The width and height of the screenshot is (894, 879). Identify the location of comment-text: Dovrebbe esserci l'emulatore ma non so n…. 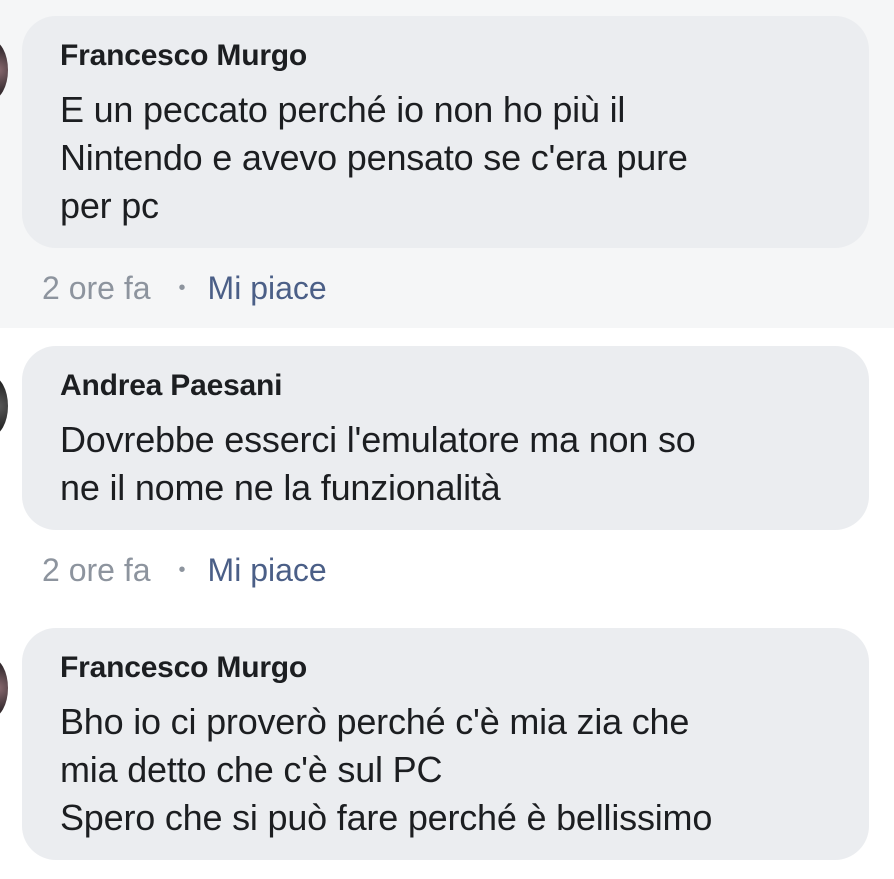
(378, 463).